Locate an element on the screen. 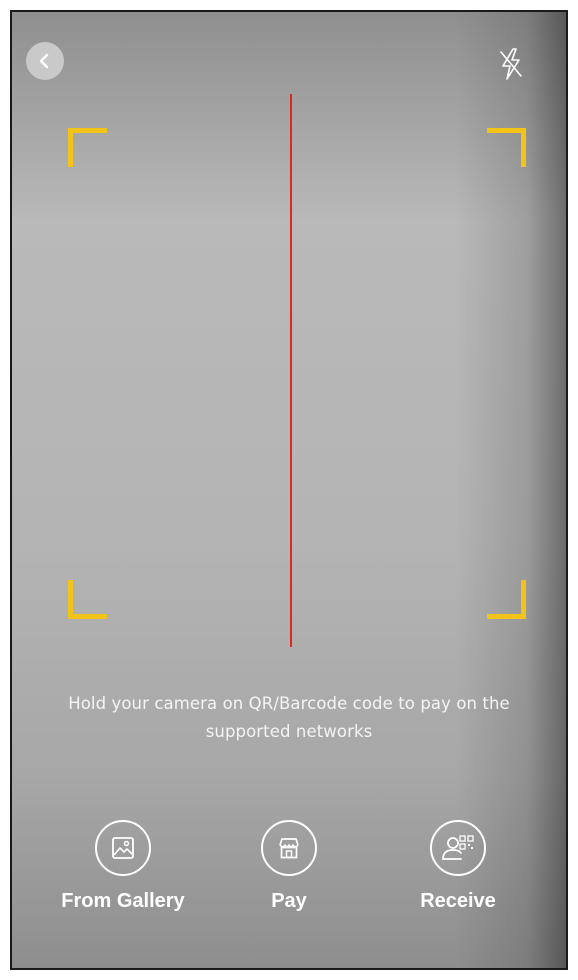 The image size is (578, 980). from-gallery-icon-circle is located at coordinates (123, 848).